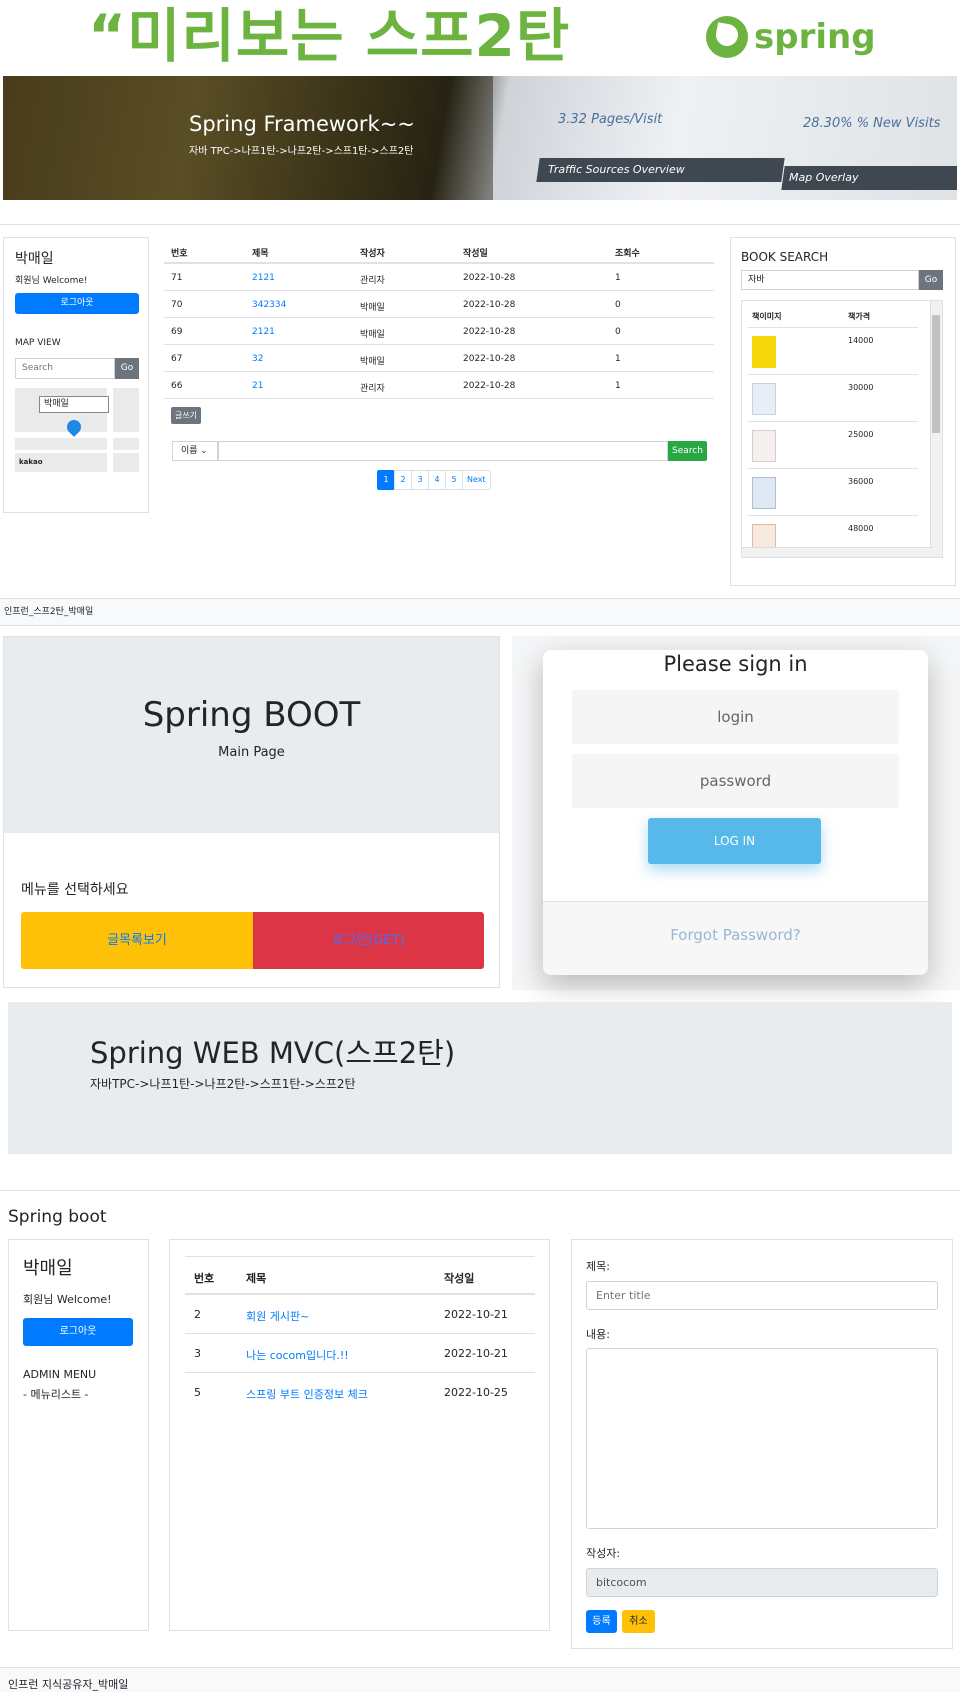 This screenshot has height=1692, width=960. What do you see at coordinates (251, 752) in the screenshot?
I see `boot-subtitle: Main Page` at bounding box center [251, 752].